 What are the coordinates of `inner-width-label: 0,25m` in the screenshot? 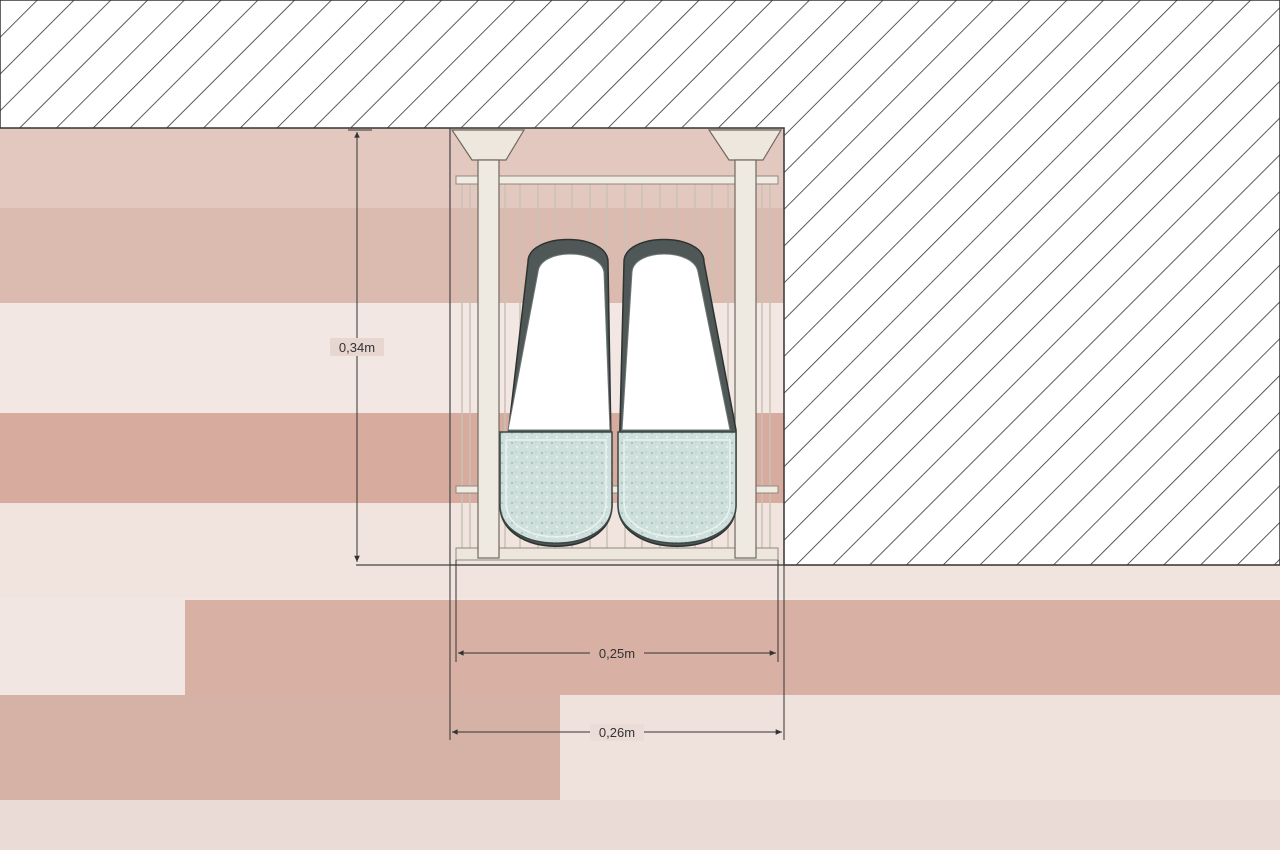 It's located at (617, 653).